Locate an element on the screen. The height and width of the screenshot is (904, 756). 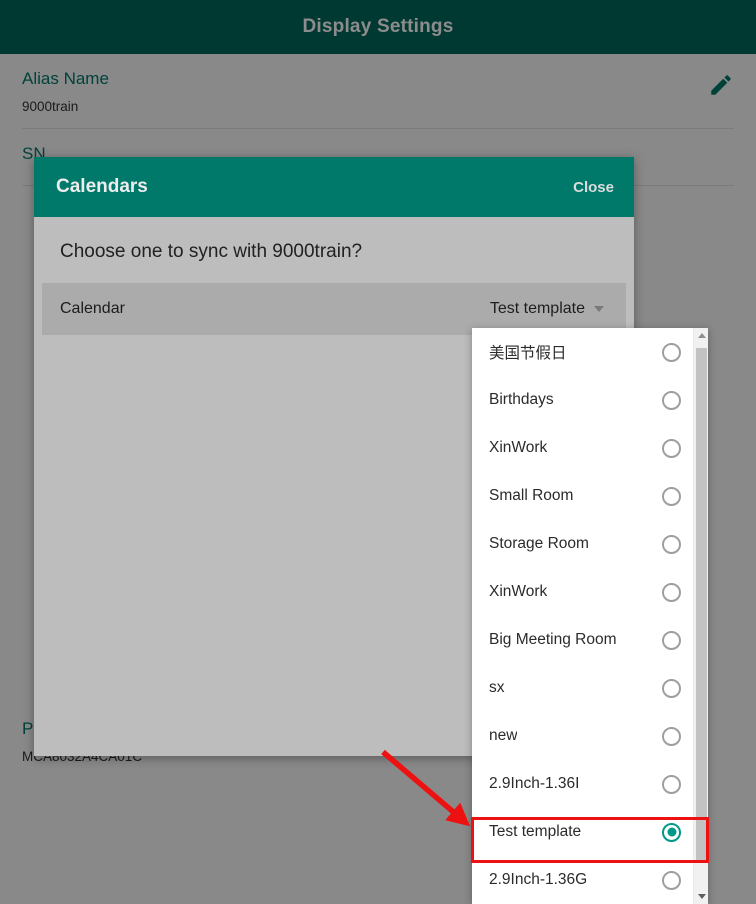
list-item: Big Meeting Room is located at coordinates (582, 640).